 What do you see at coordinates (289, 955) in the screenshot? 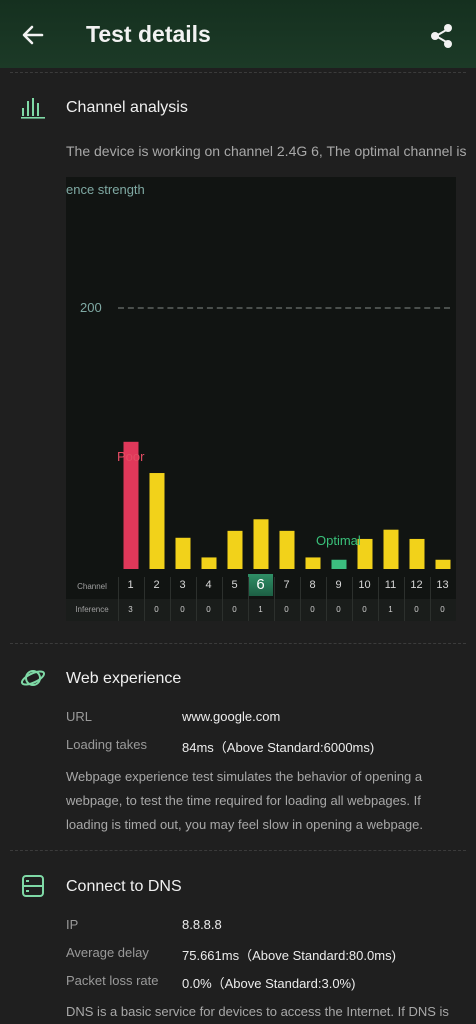
I see `delay-value: 75.661ms（Above Standard:80.0ms)` at bounding box center [289, 955].